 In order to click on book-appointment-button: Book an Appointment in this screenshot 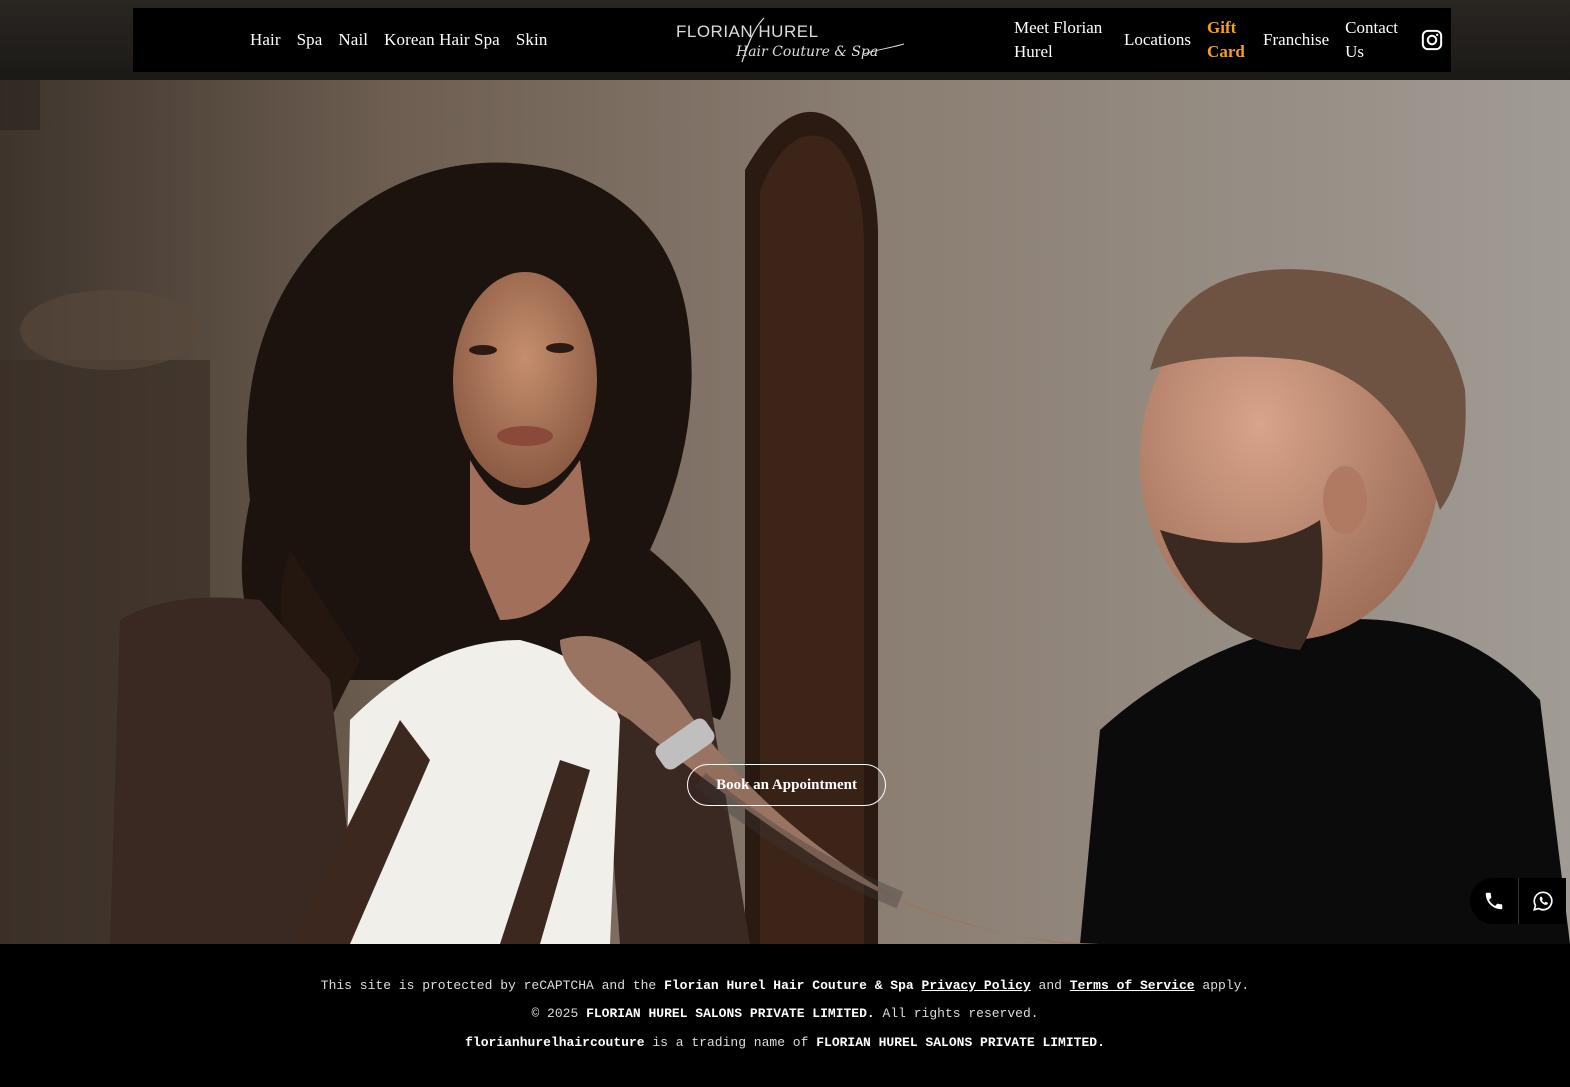, I will do `click(786, 785)`.